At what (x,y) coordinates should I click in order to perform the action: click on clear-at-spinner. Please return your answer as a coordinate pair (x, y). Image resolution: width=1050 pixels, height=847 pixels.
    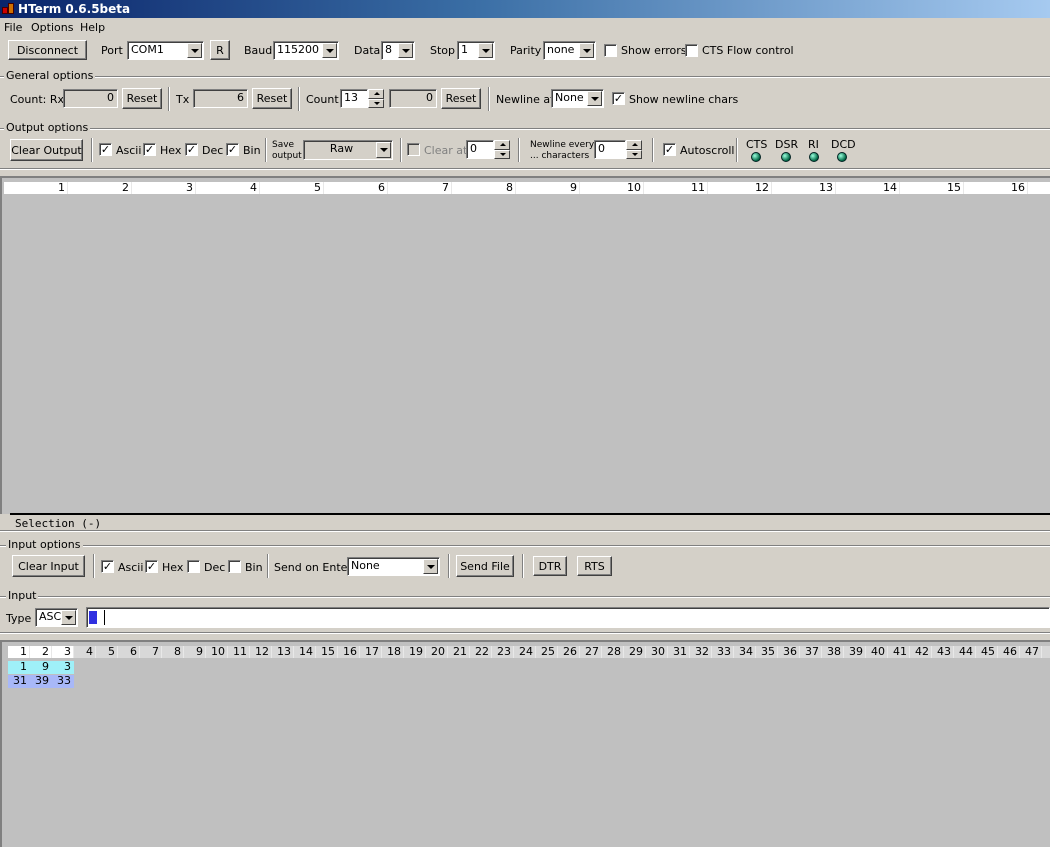
    Looking at the image, I should click on (502, 149).